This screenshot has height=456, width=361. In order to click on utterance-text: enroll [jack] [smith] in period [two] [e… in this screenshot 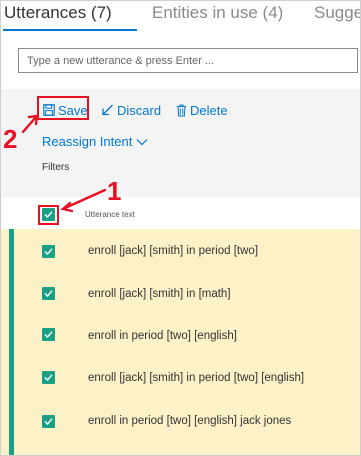, I will do `click(196, 378)`.